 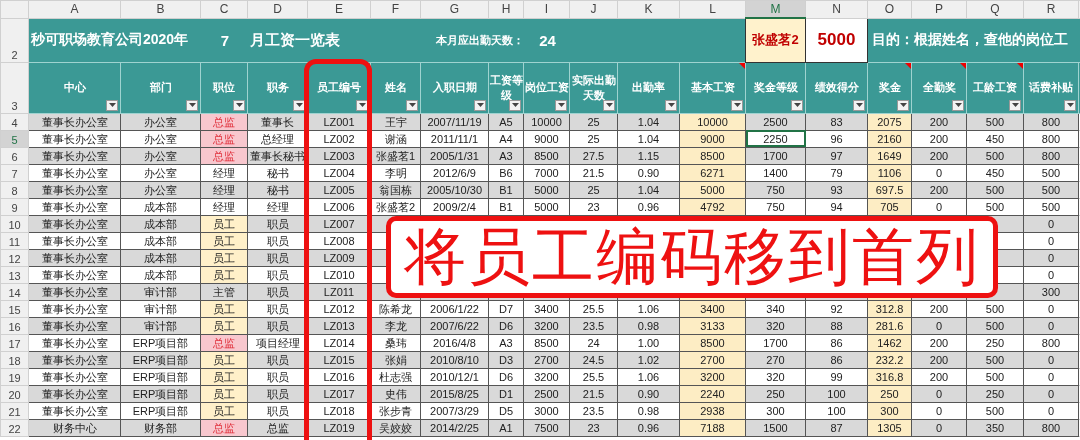 What do you see at coordinates (995, 87) in the screenshot?
I see `column-heading: 工龄工资` at bounding box center [995, 87].